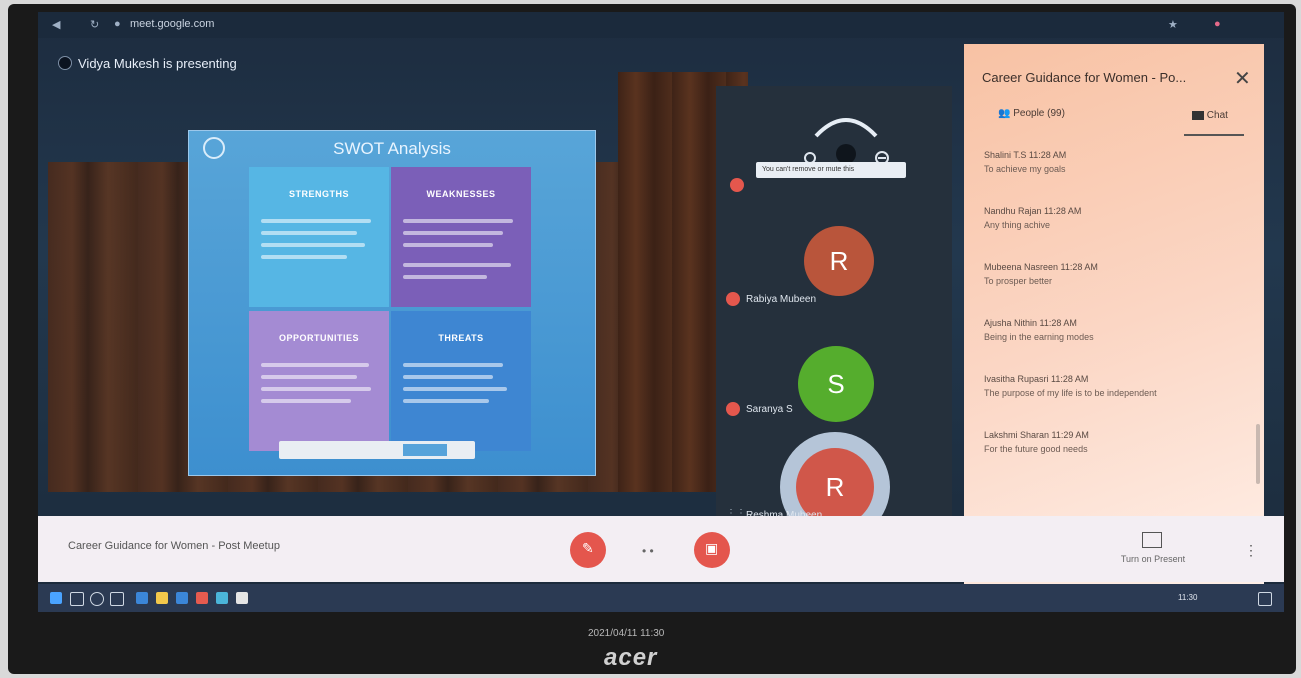 This screenshot has width=1301, height=678. I want to click on chat-message: To achieve my goals, so click(1025, 169).